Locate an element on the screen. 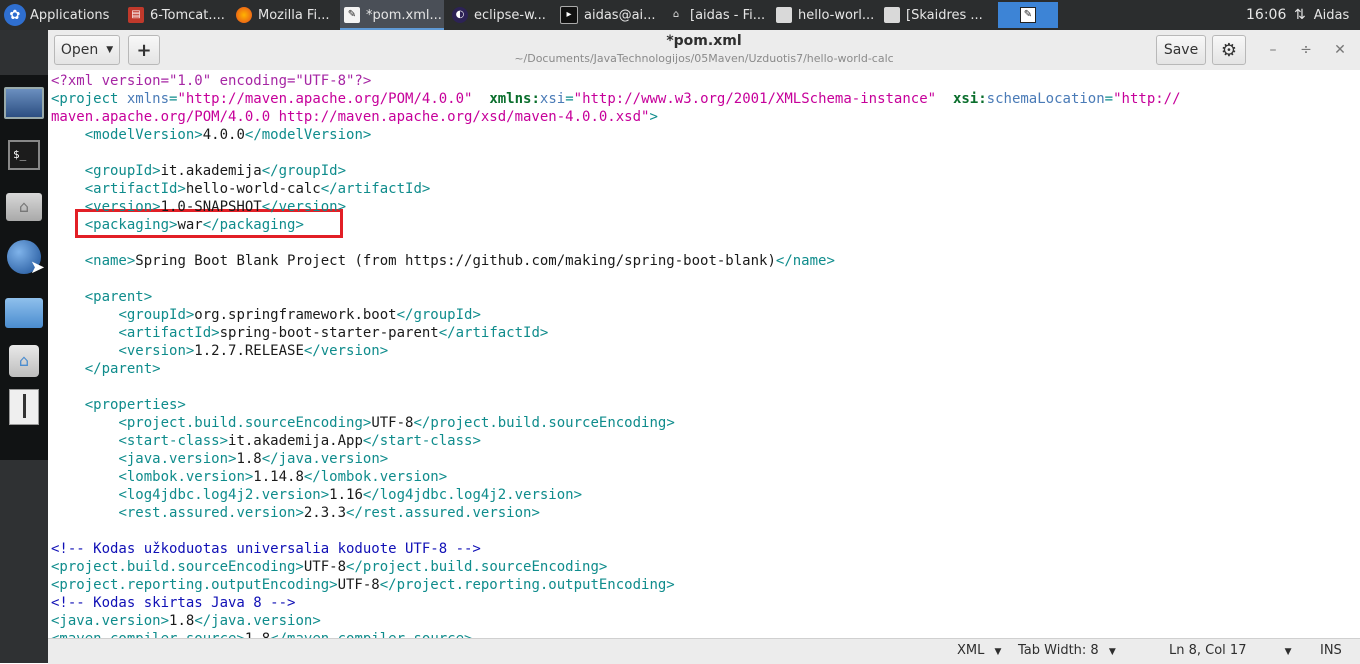 This screenshot has height=664, width=1360. clock: 16:06 is located at coordinates (1266, 15).